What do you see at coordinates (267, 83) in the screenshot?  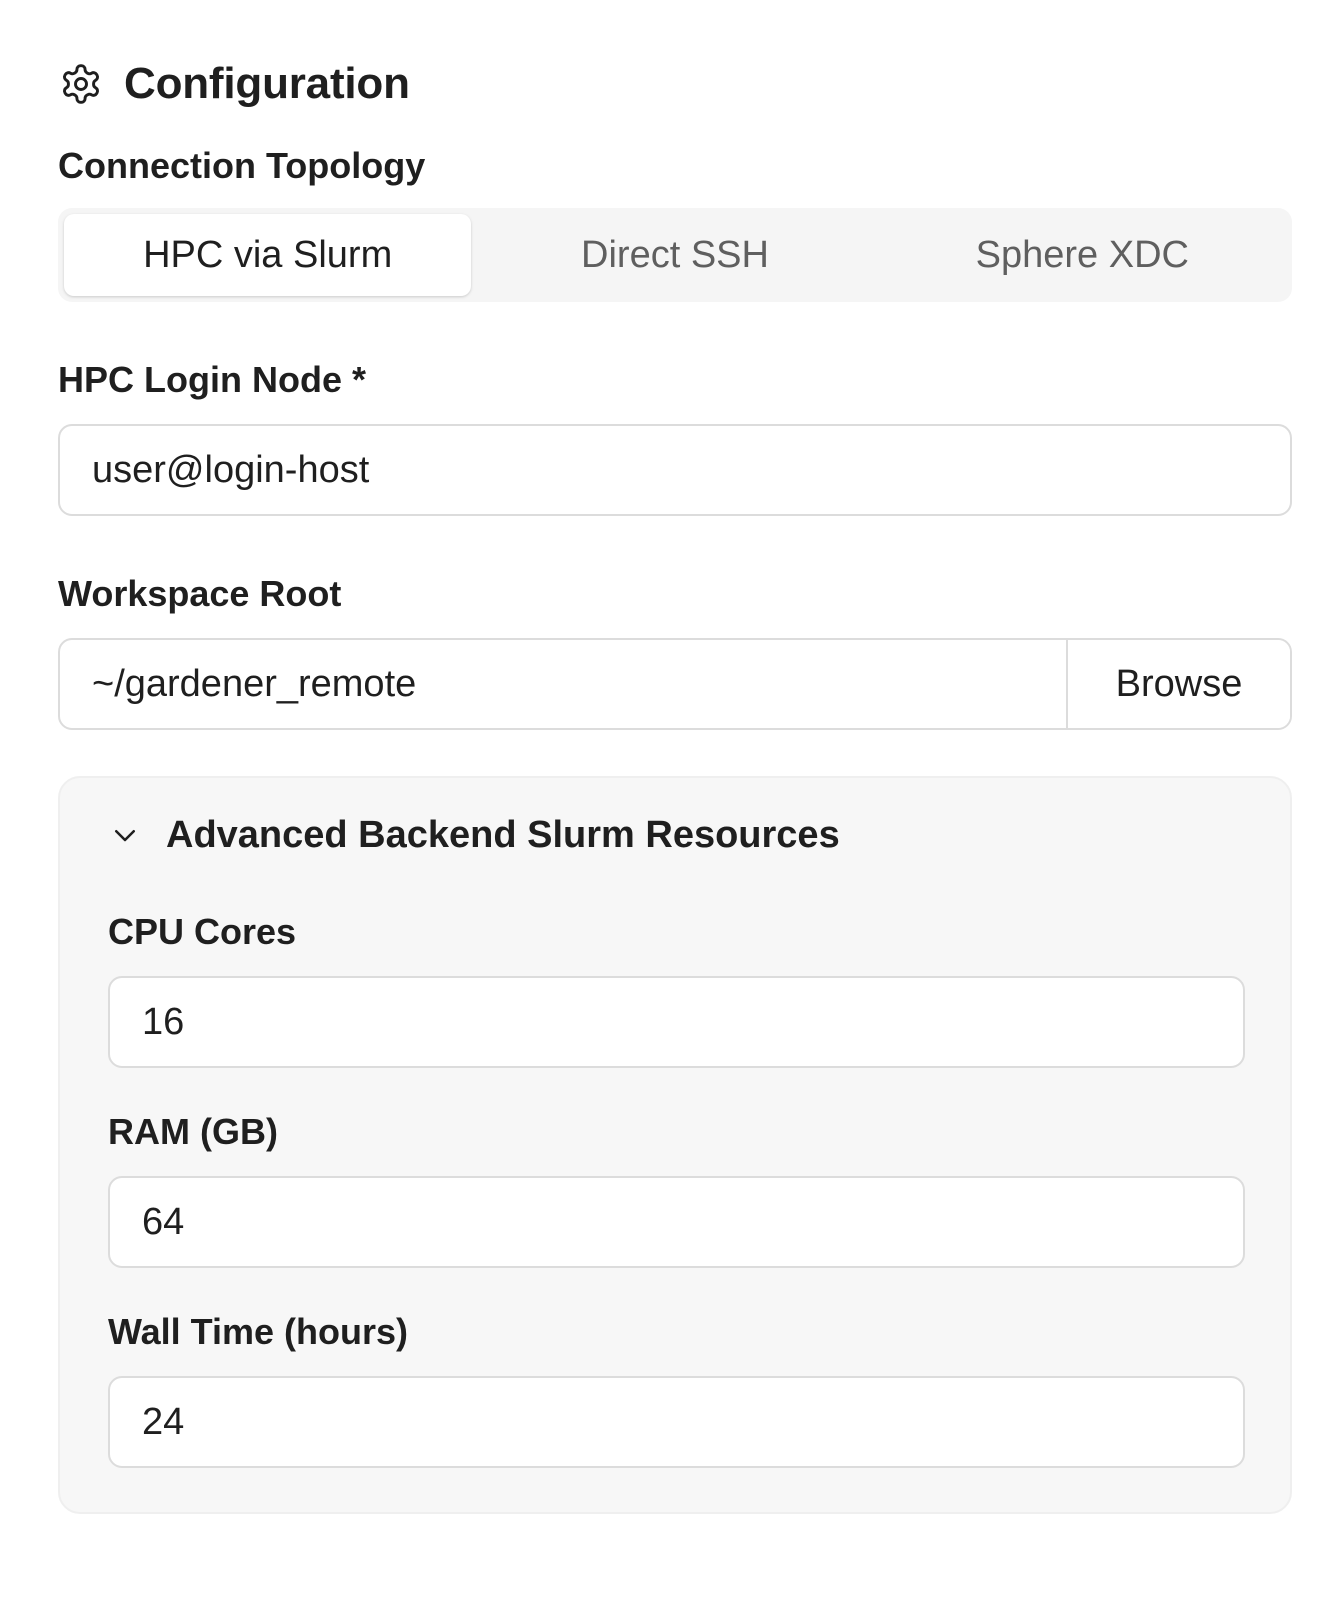 I see `page-title: Configuration` at bounding box center [267, 83].